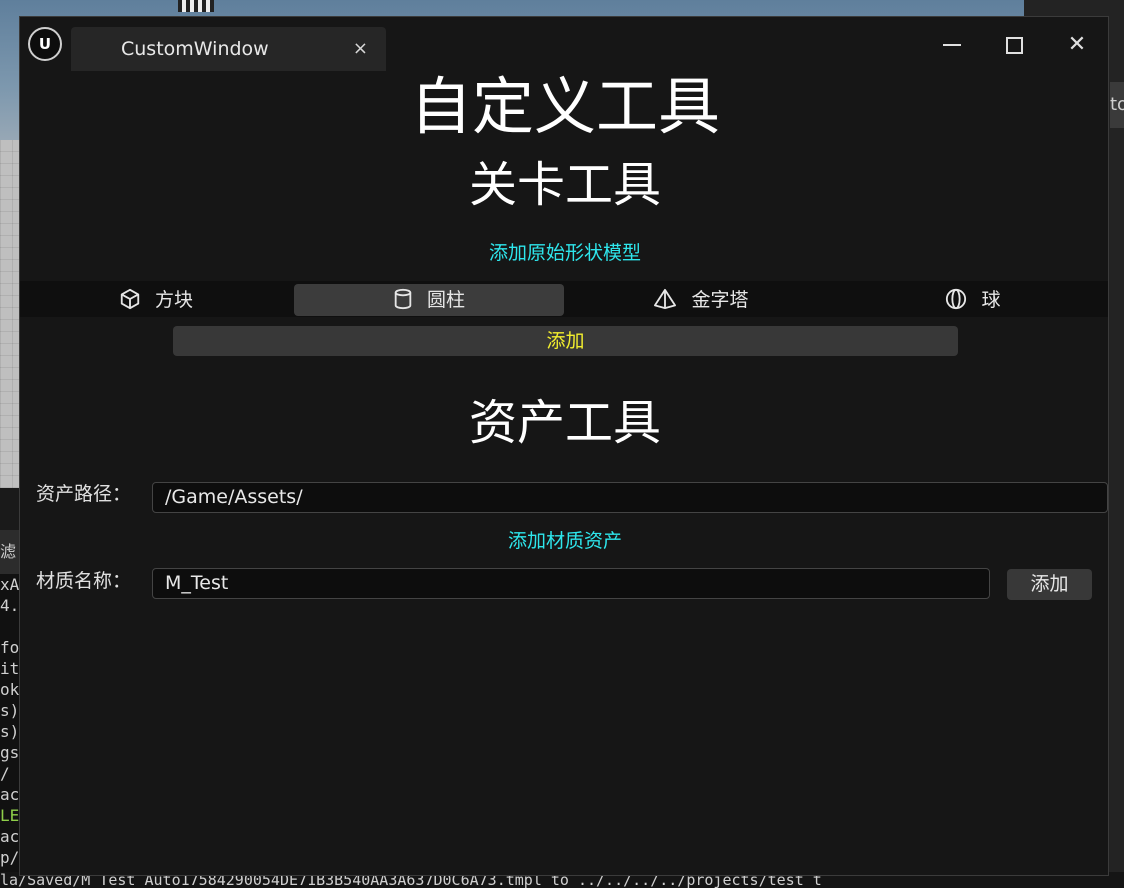  I want to click on page-title: 自定义工具, so click(564, 106).